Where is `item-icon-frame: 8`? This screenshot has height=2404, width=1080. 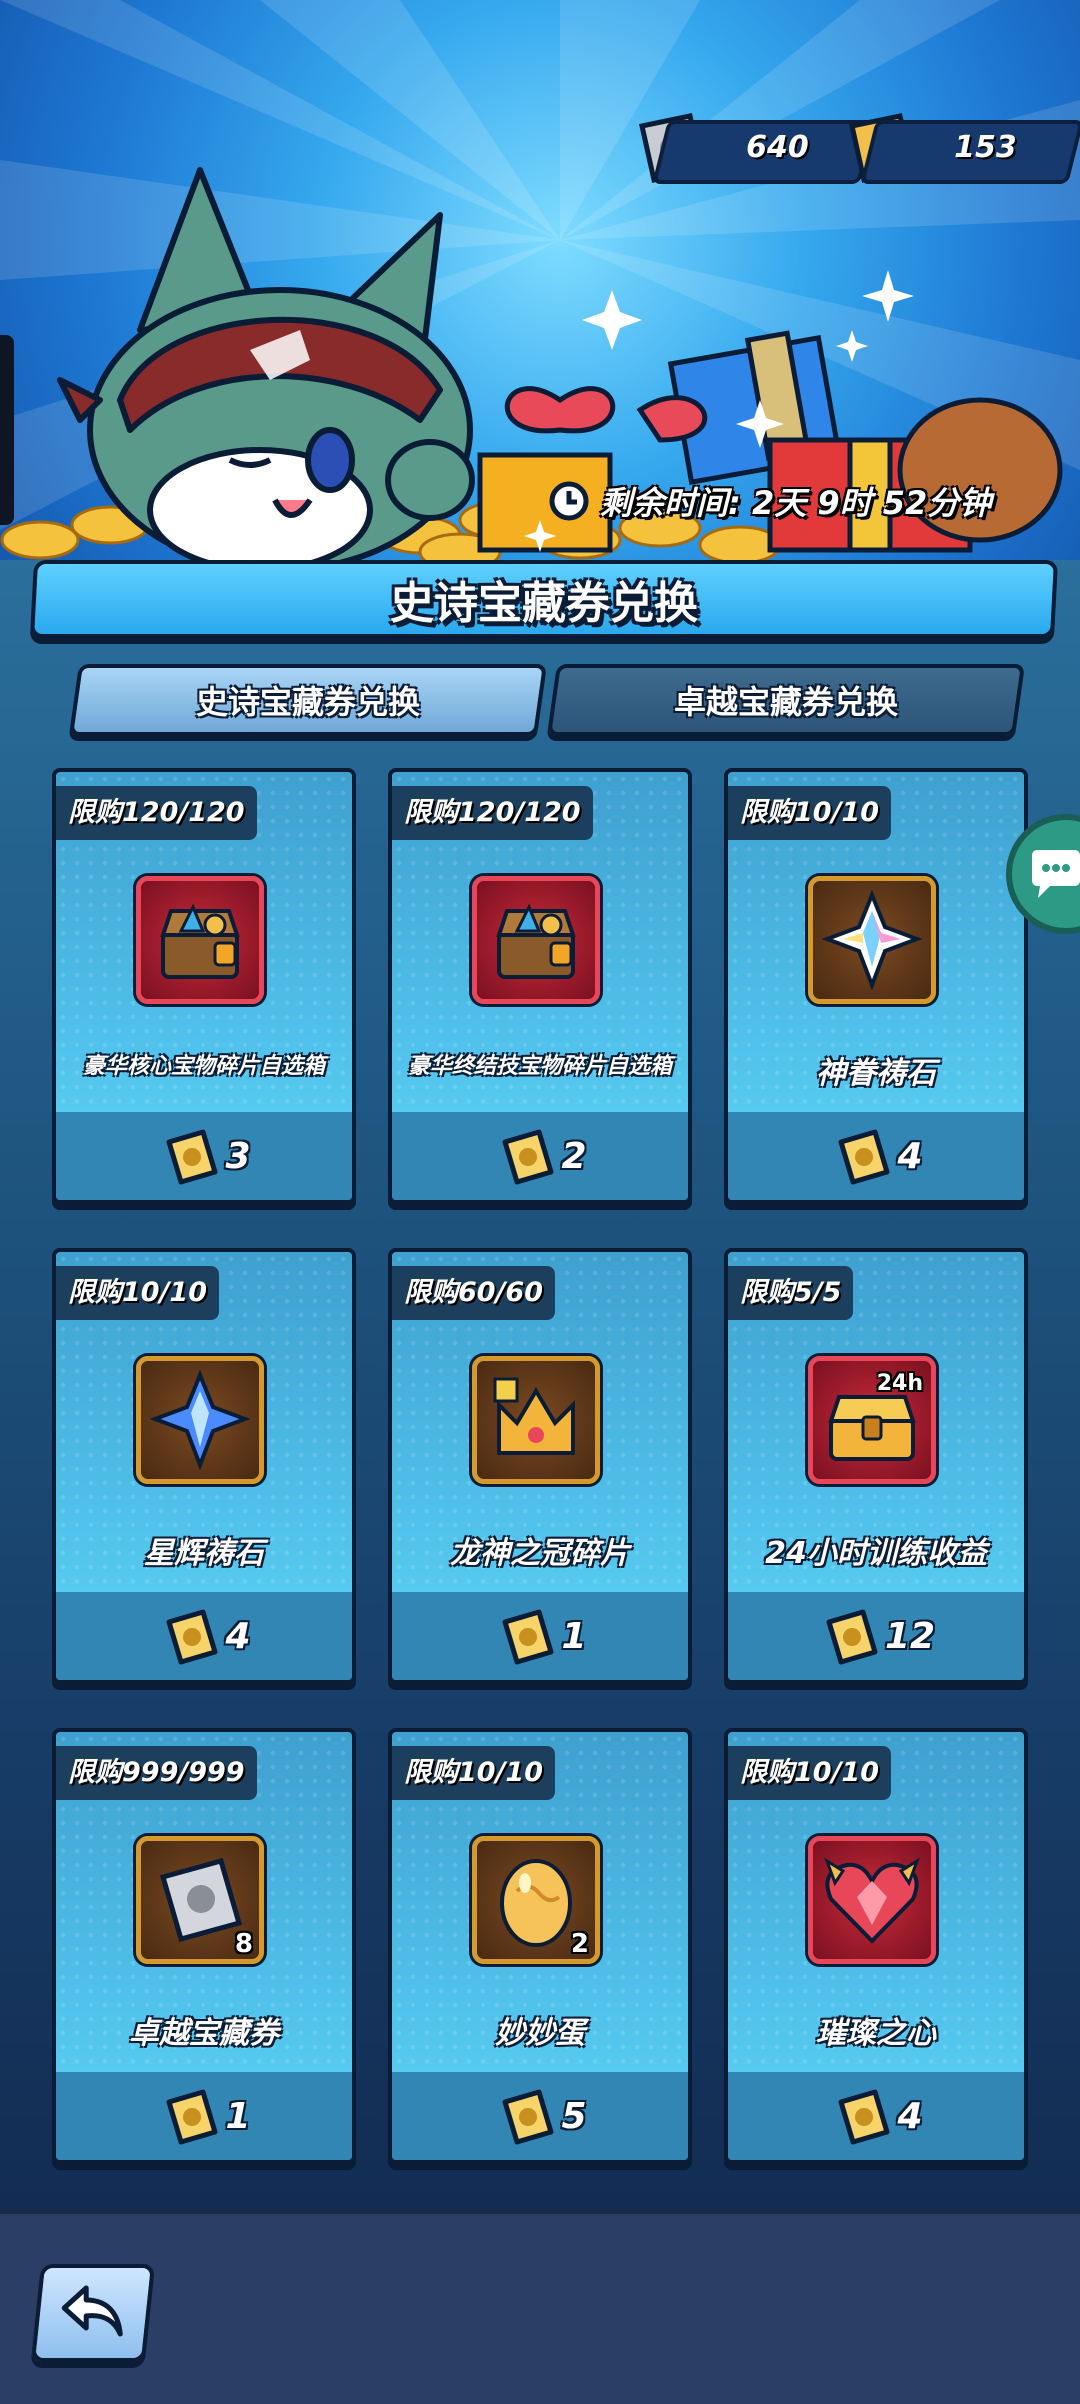
item-icon-frame: 8 is located at coordinates (200, 1900).